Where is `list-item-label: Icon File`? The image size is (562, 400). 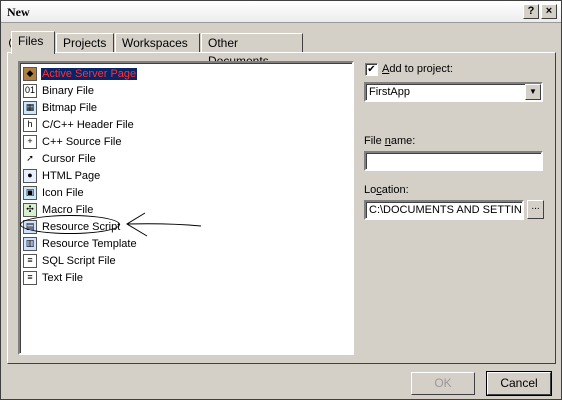
list-item-label: Icon File is located at coordinates (63, 192).